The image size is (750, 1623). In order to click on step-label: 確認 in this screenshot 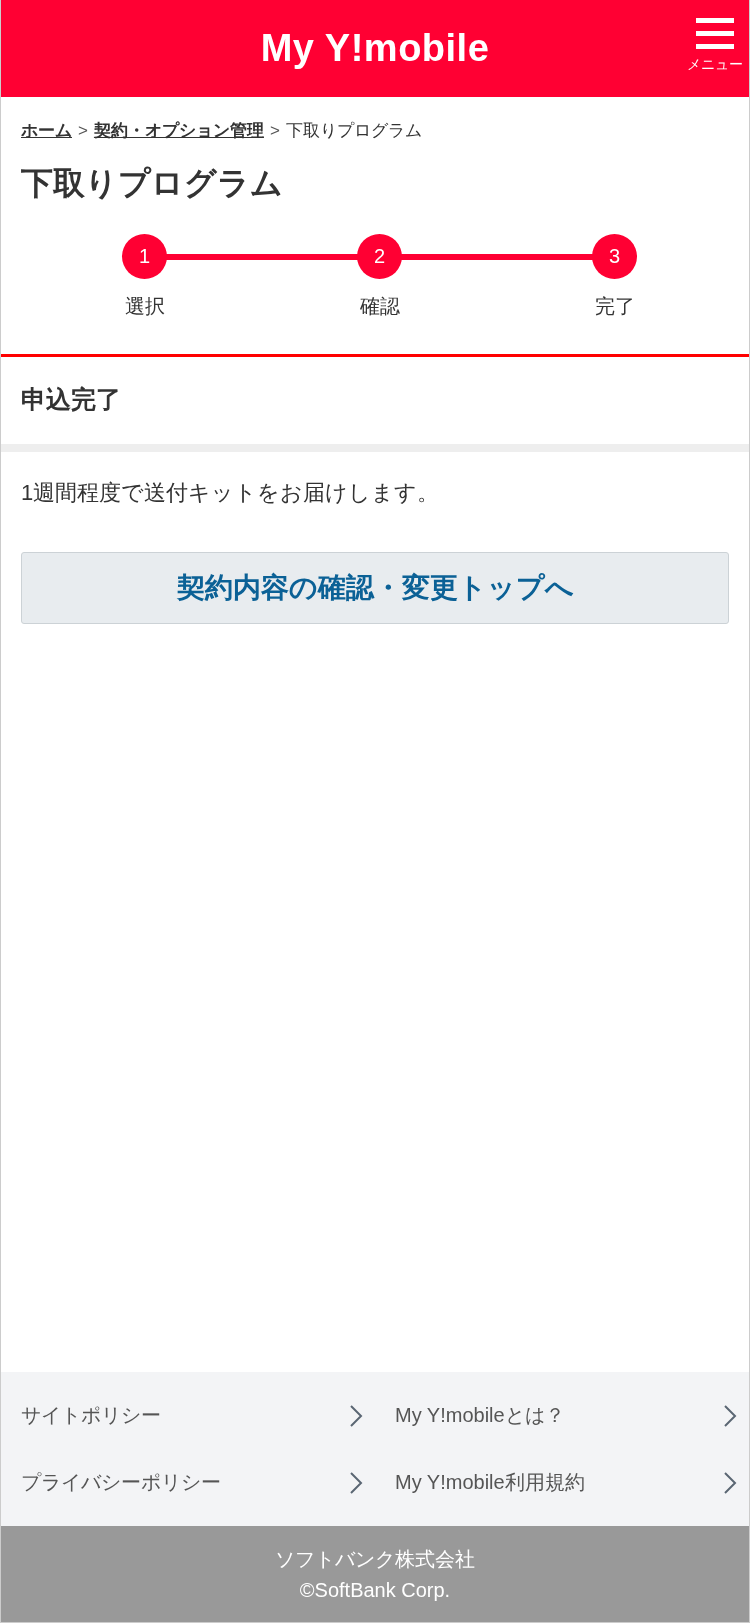, I will do `click(379, 306)`.